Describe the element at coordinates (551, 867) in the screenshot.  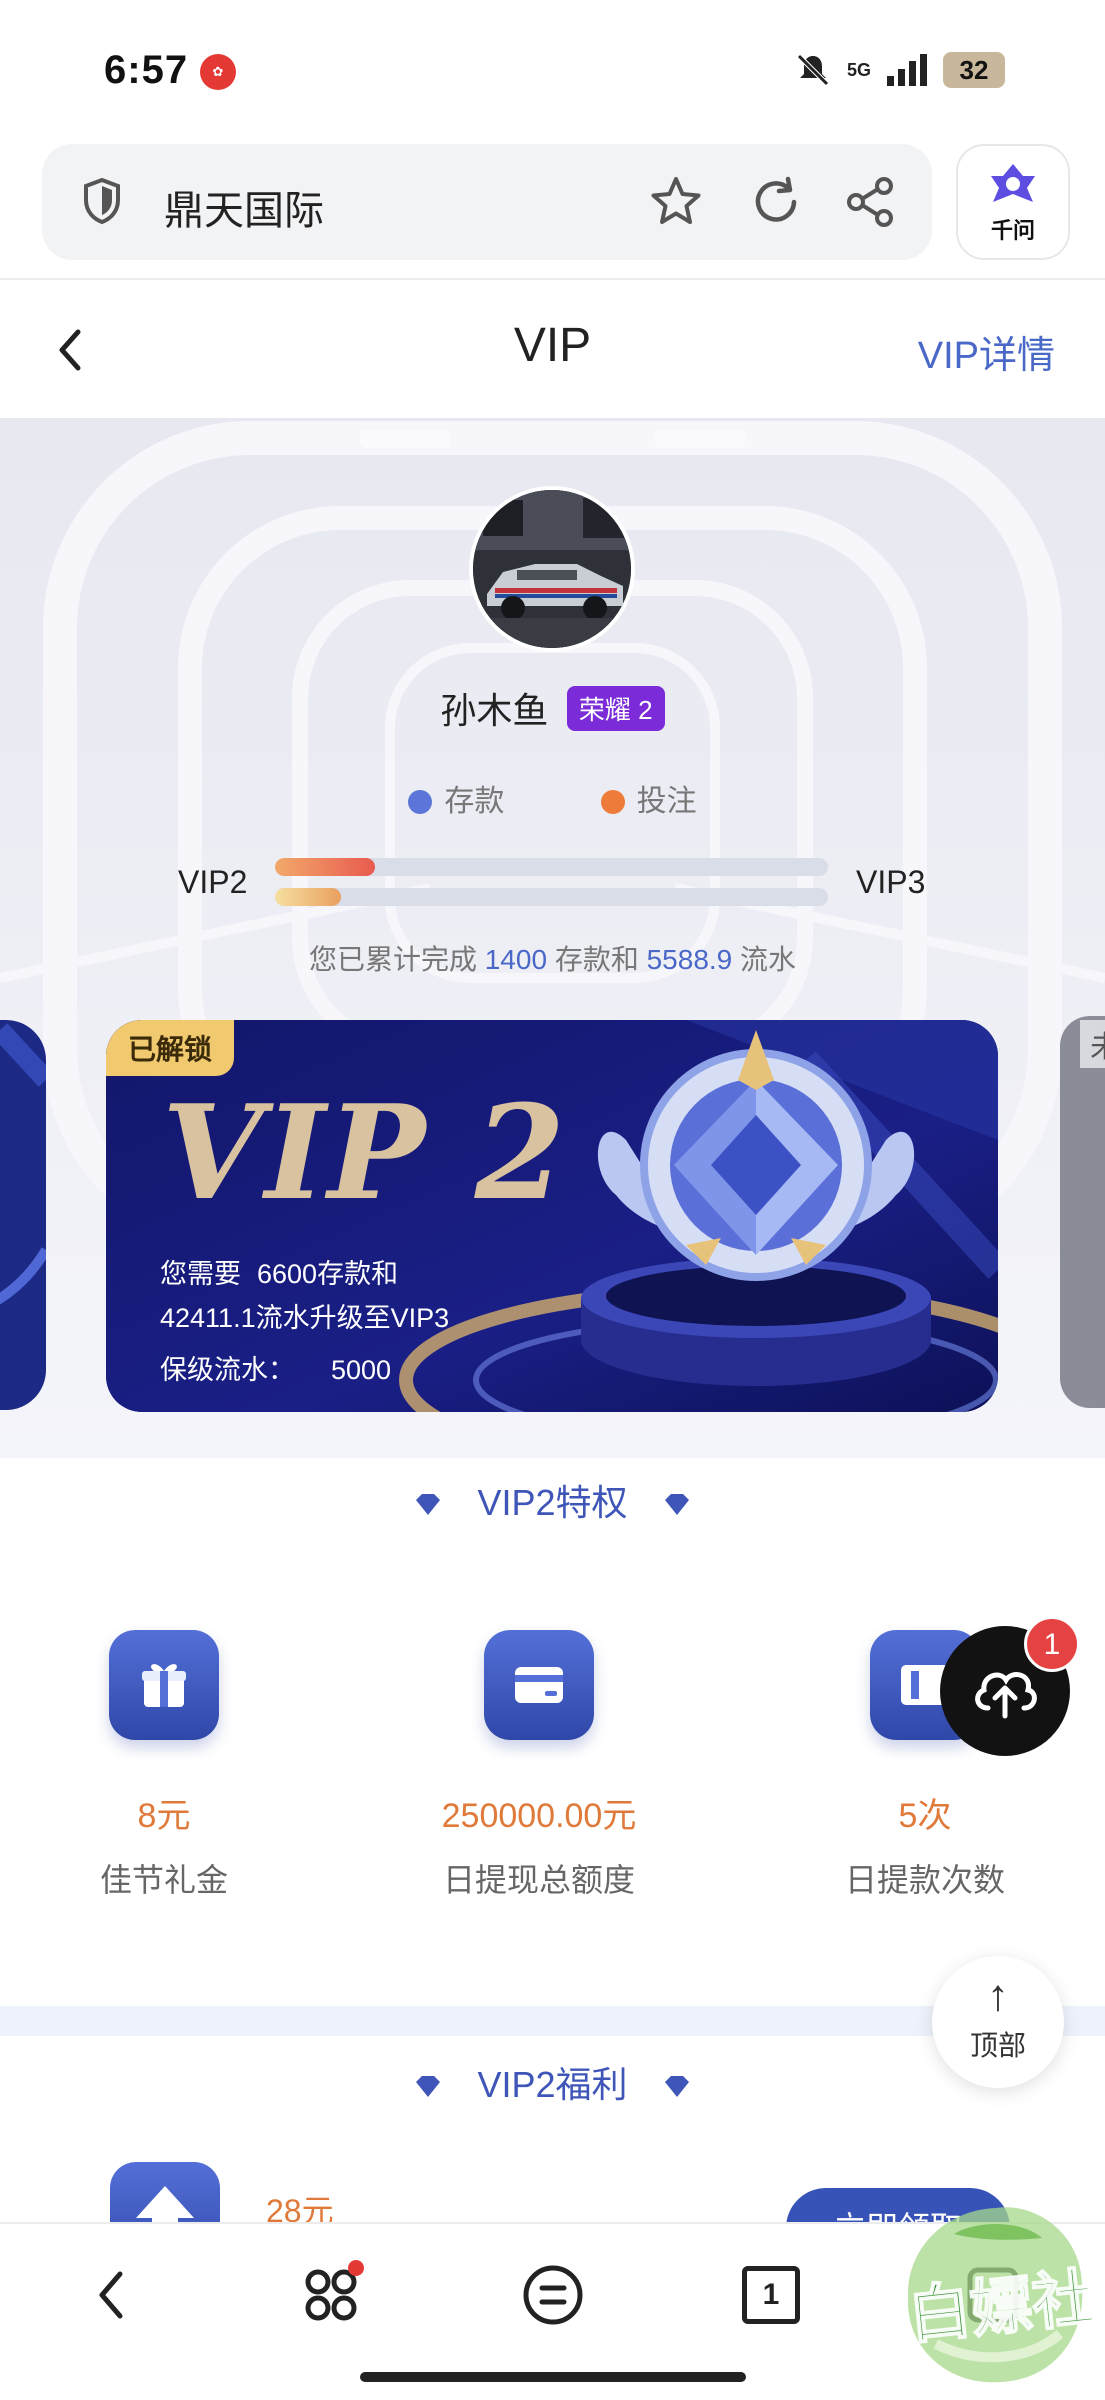
I see `deposit-progress-bar` at that location.